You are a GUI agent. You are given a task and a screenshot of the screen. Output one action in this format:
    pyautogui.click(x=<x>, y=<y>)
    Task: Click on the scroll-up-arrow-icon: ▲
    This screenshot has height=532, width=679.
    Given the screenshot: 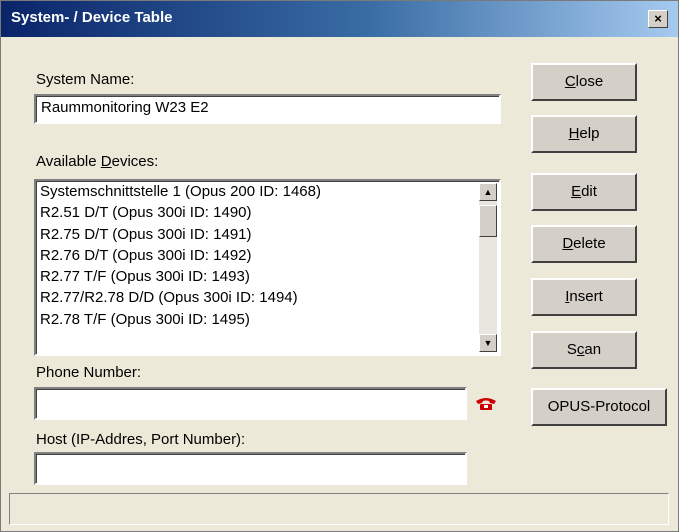 What is the action you would take?
    pyautogui.click(x=488, y=192)
    